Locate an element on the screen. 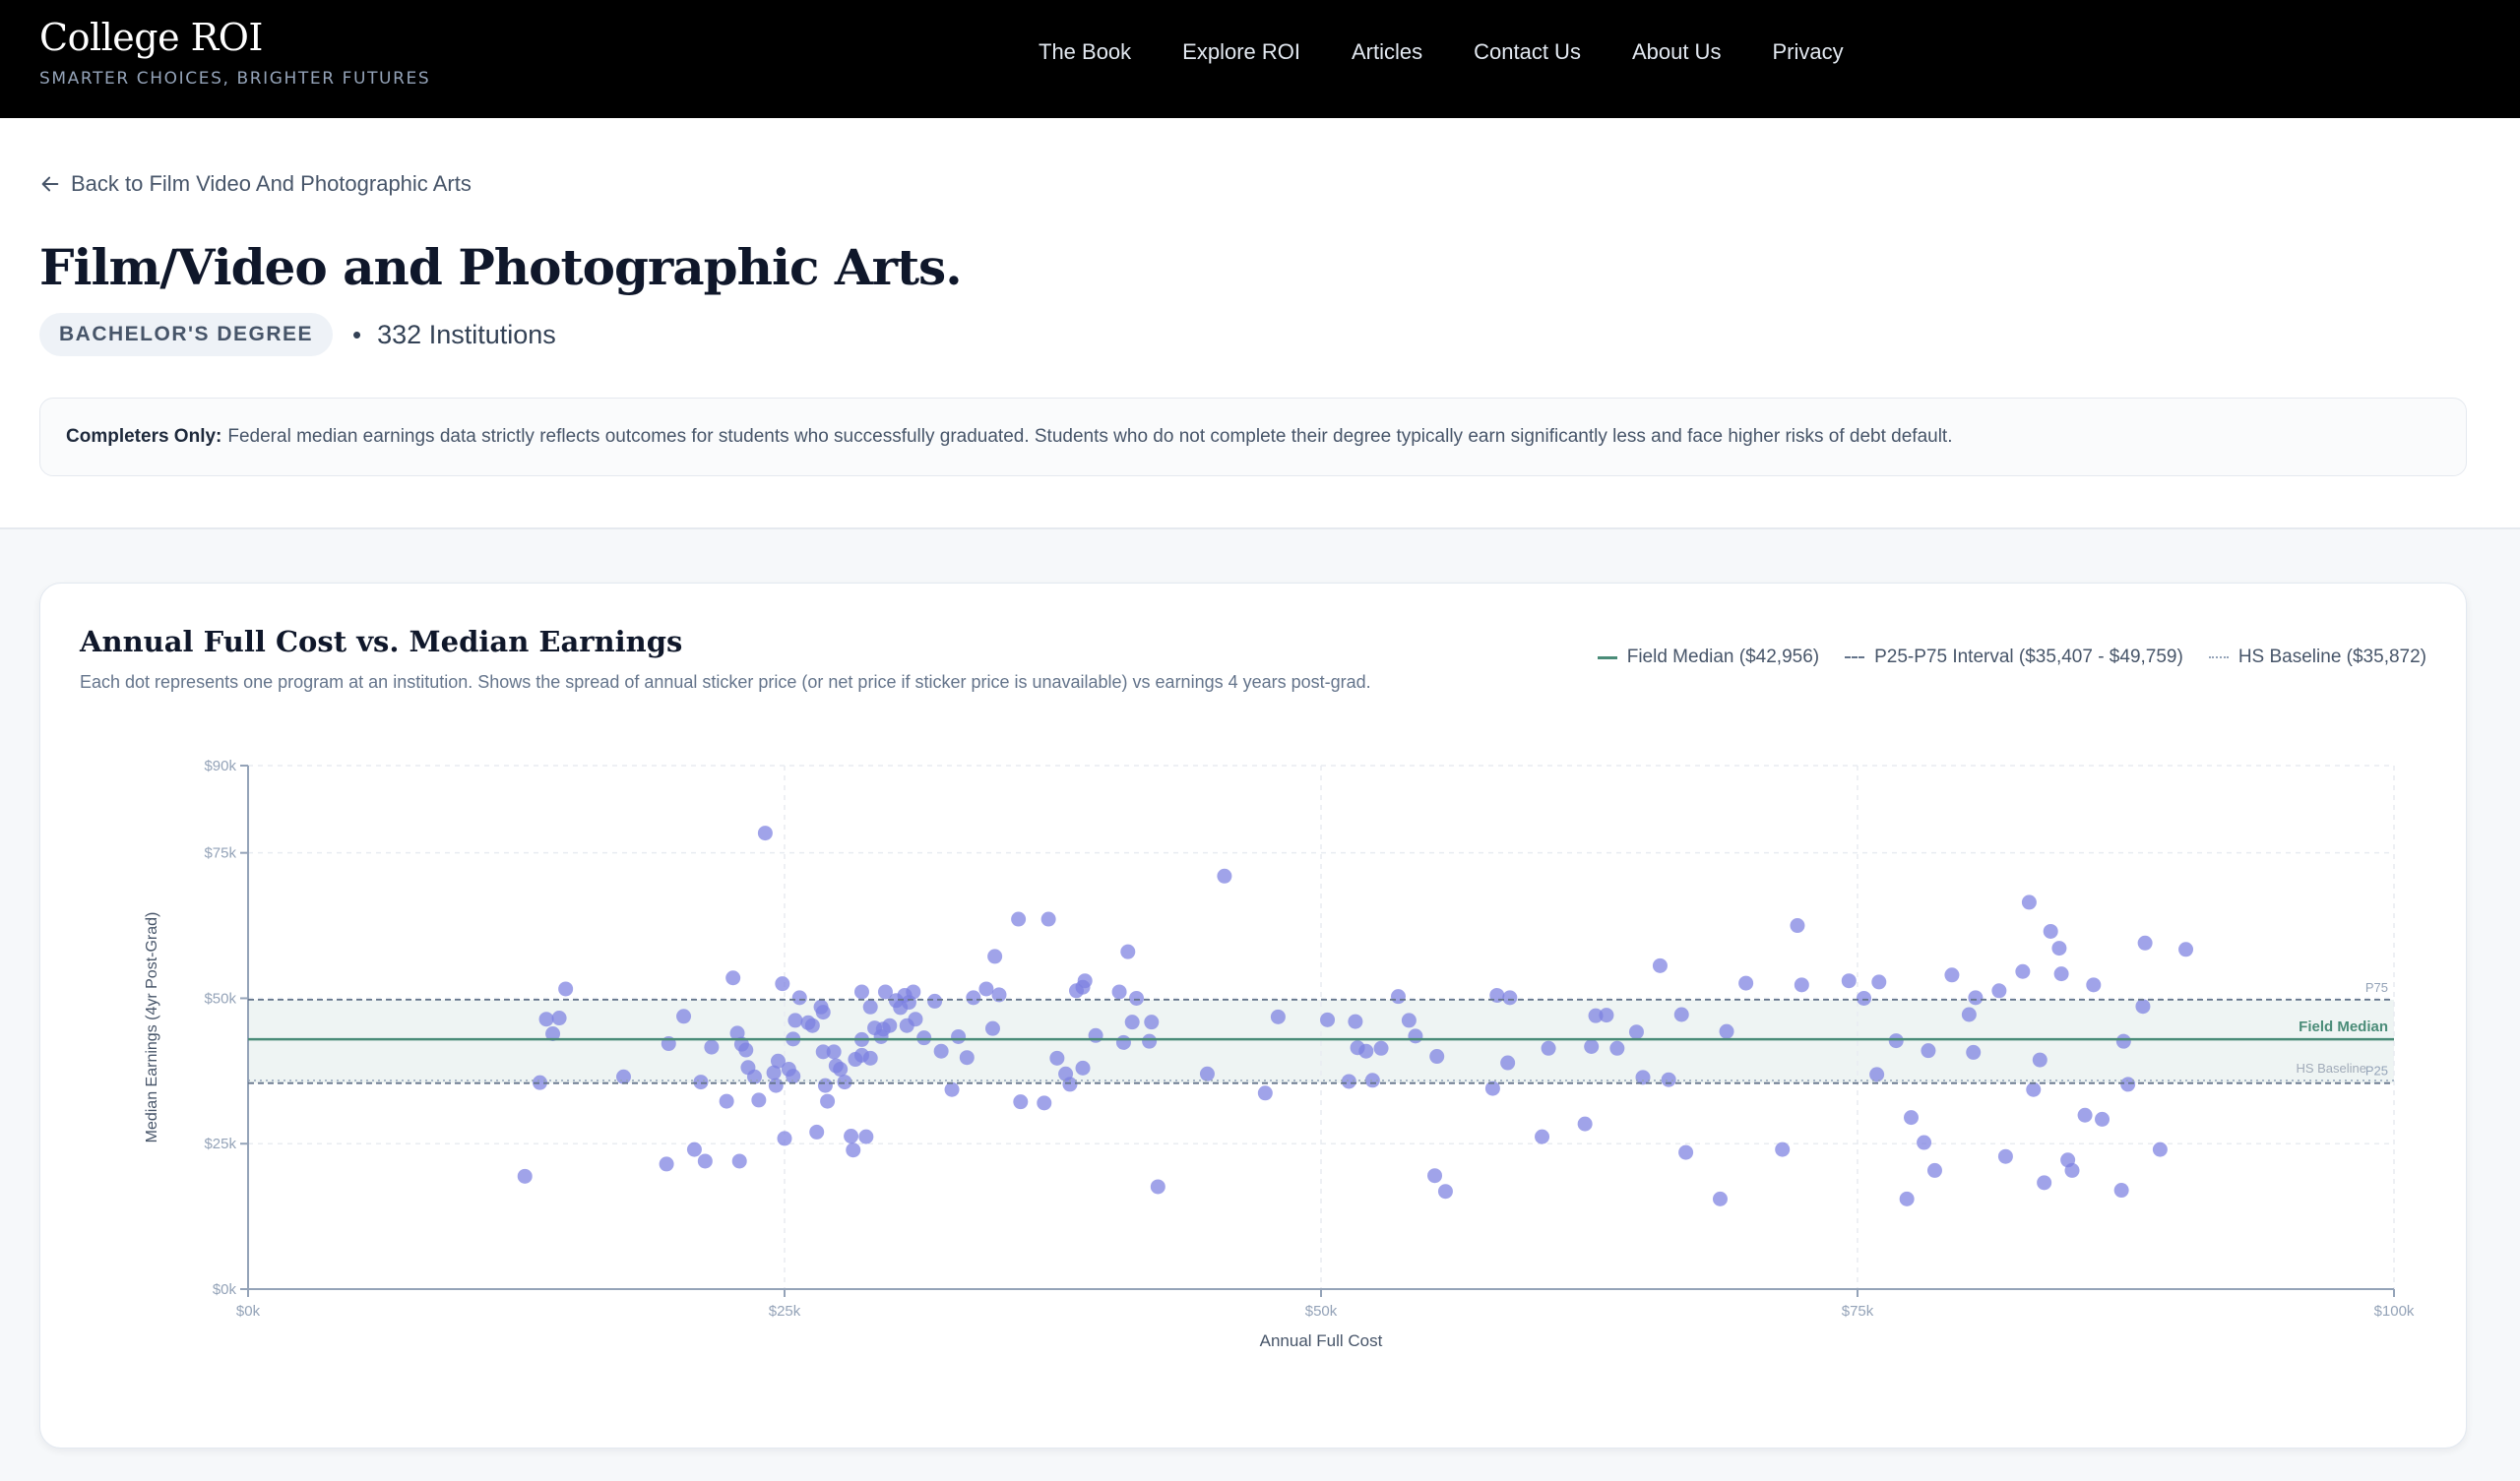 This screenshot has width=2520, height=1481. degree-badge: BACHELOR'S DEGREE is located at coordinates (186, 334).